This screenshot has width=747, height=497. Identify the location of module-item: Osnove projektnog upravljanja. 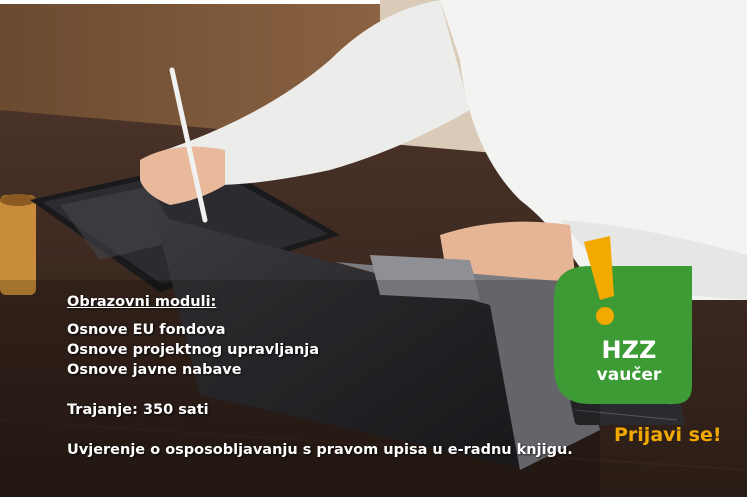
(193, 350).